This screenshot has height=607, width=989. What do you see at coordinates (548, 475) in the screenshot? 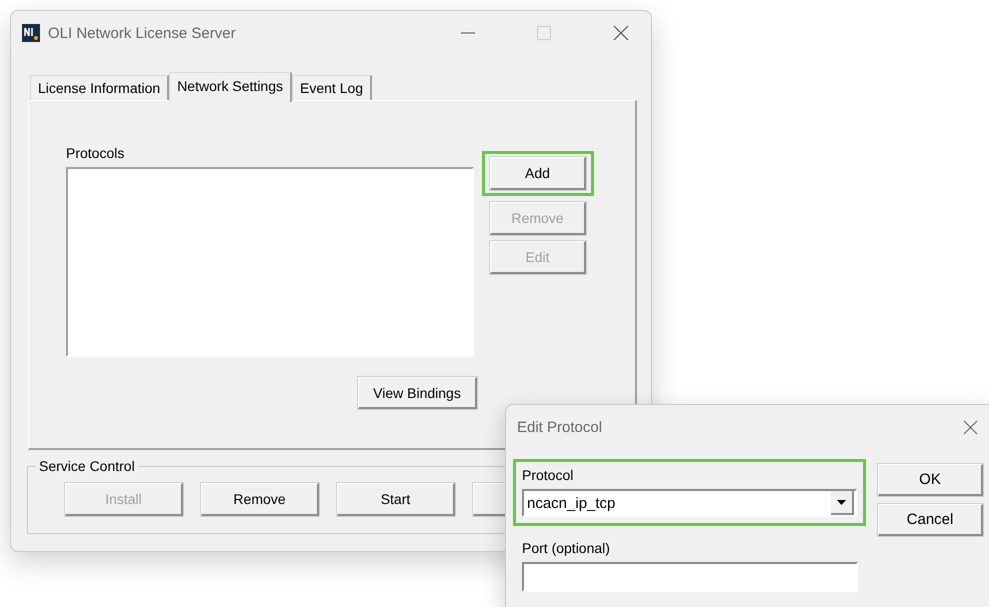
I see `protocol-label: Protocol` at bounding box center [548, 475].